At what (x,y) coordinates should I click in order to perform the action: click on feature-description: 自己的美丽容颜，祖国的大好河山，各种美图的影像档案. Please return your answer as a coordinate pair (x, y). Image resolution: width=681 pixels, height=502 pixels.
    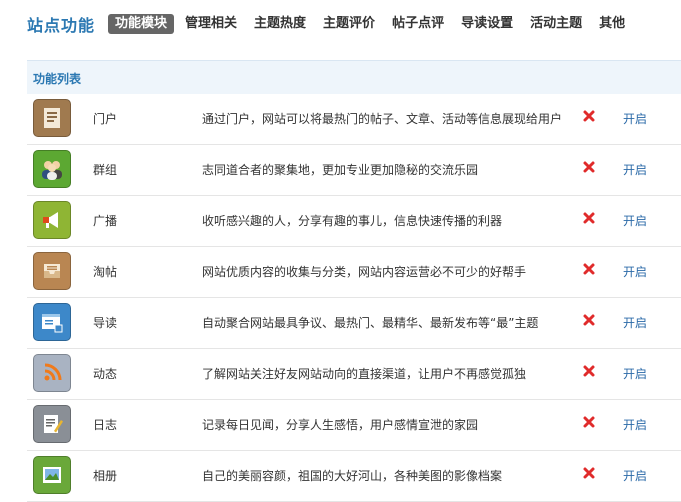
    Looking at the image, I should click on (352, 476).